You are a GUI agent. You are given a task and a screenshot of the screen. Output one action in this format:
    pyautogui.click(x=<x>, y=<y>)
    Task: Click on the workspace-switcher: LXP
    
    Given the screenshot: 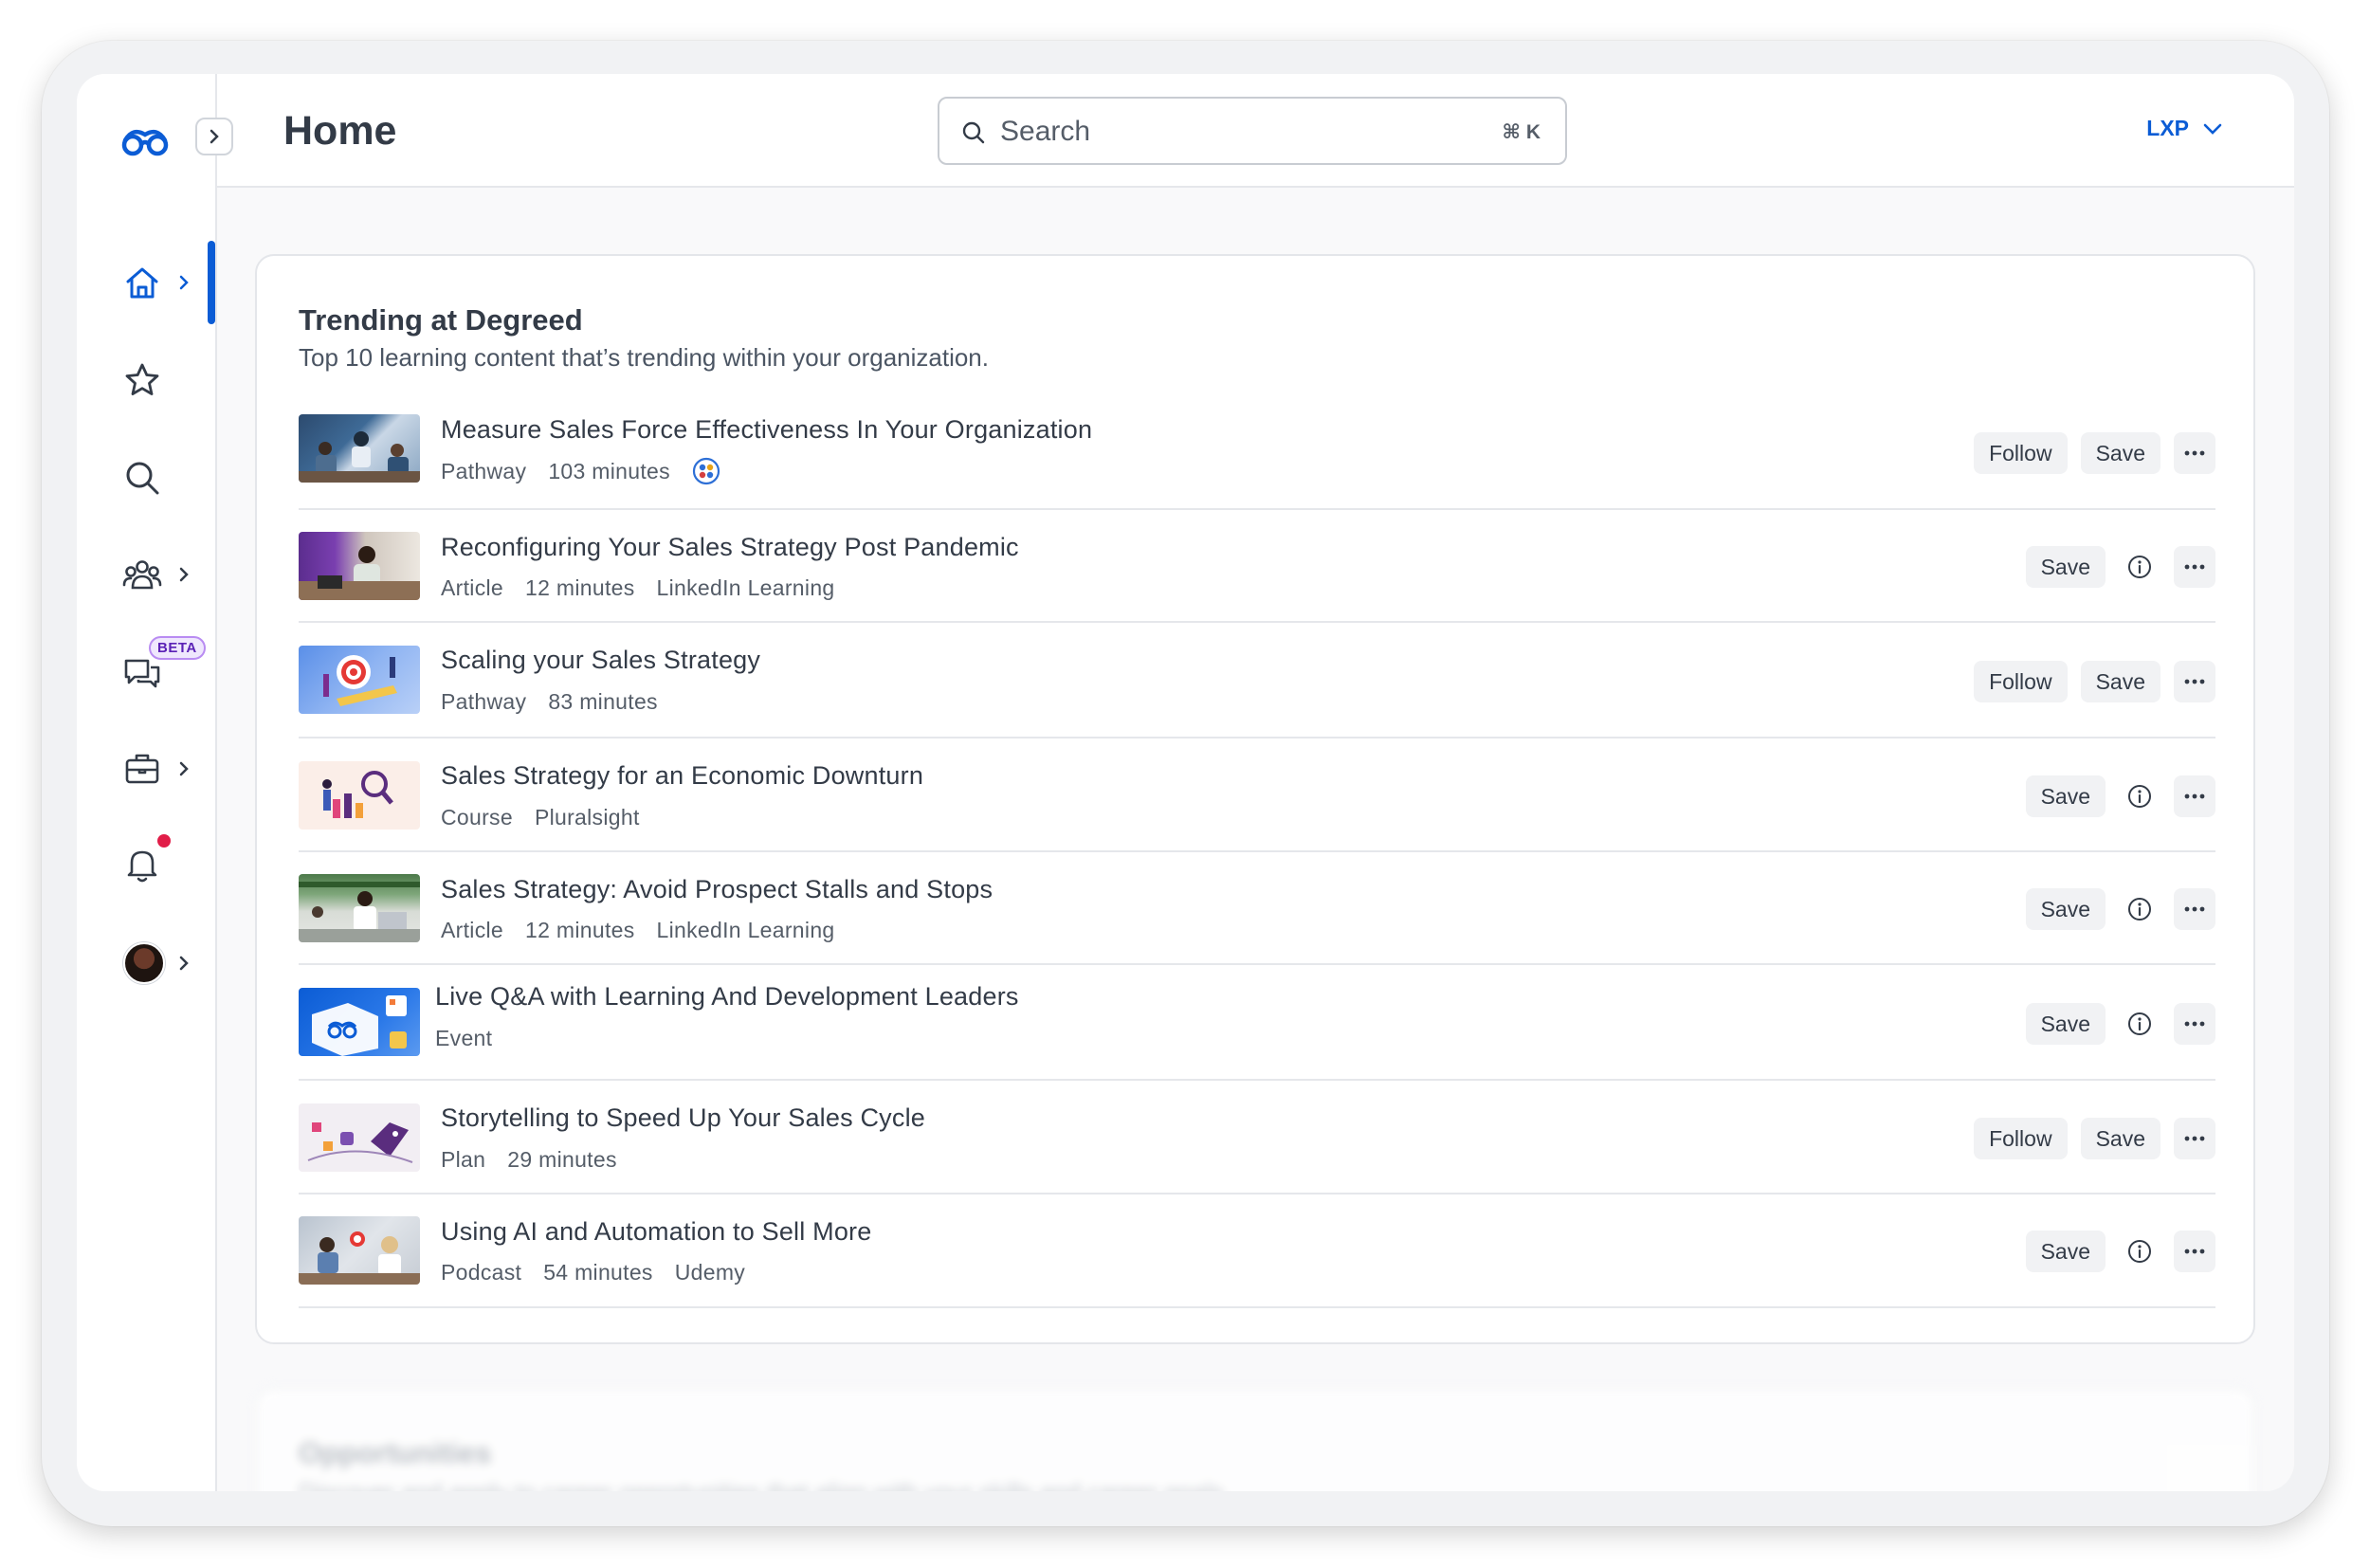 What is the action you would take?
    pyautogui.click(x=2184, y=128)
    